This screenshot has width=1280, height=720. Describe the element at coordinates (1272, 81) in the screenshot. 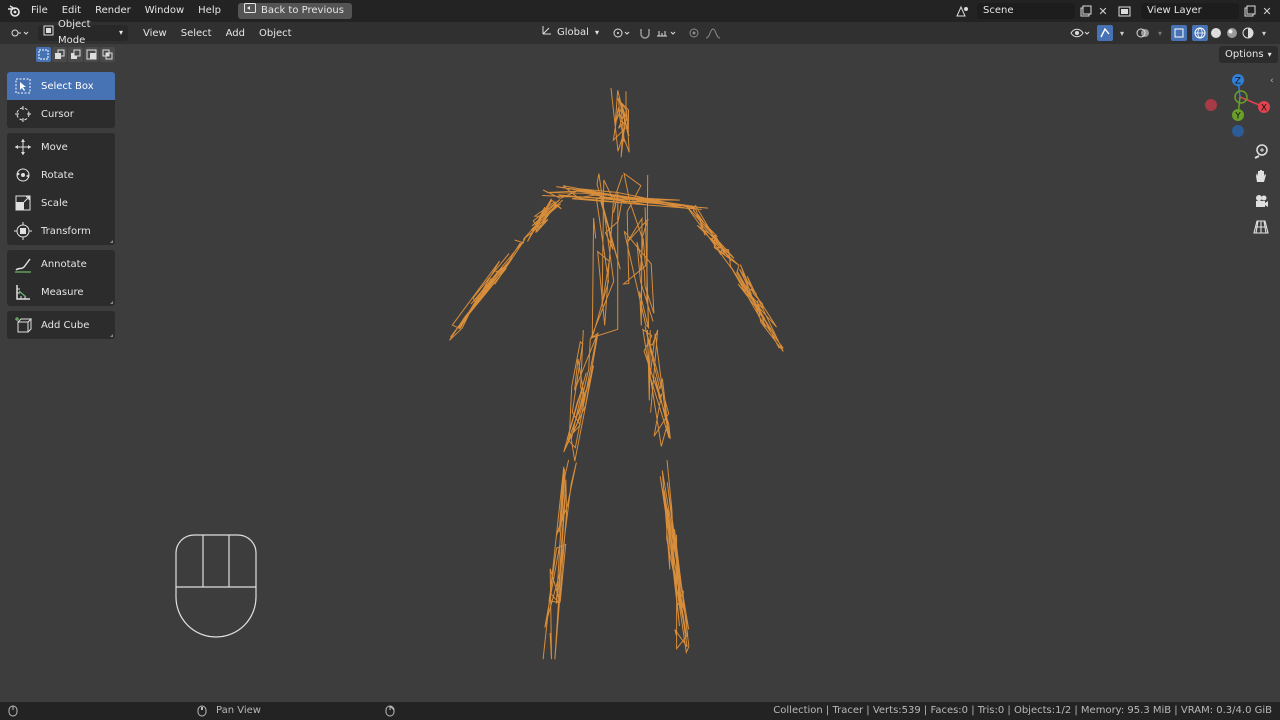

I see `chevron-left-icon: ‹` at that location.